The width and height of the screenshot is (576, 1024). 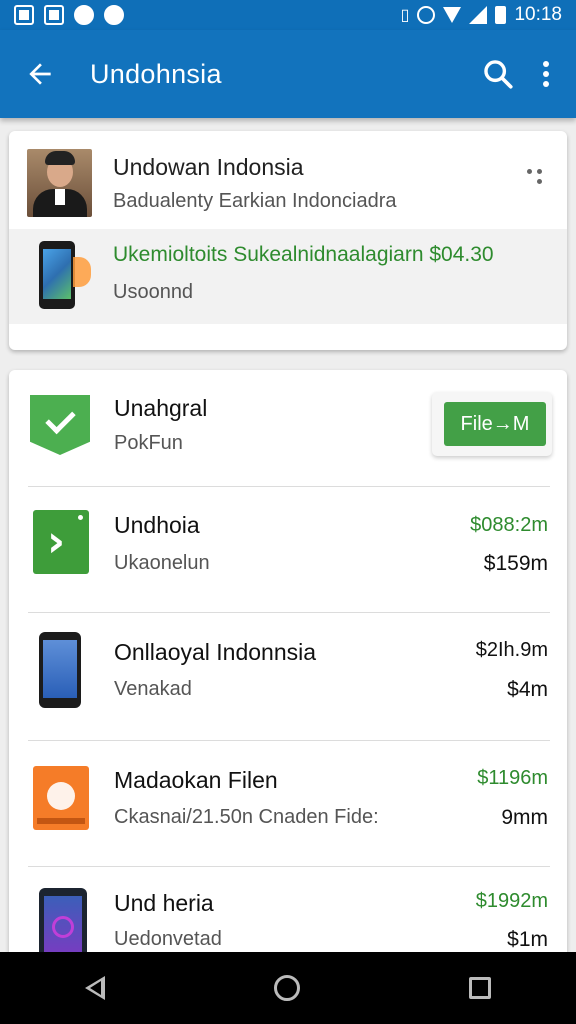 What do you see at coordinates (153, 292) in the screenshot?
I see `promo-subtitle: Usoonnd` at bounding box center [153, 292].